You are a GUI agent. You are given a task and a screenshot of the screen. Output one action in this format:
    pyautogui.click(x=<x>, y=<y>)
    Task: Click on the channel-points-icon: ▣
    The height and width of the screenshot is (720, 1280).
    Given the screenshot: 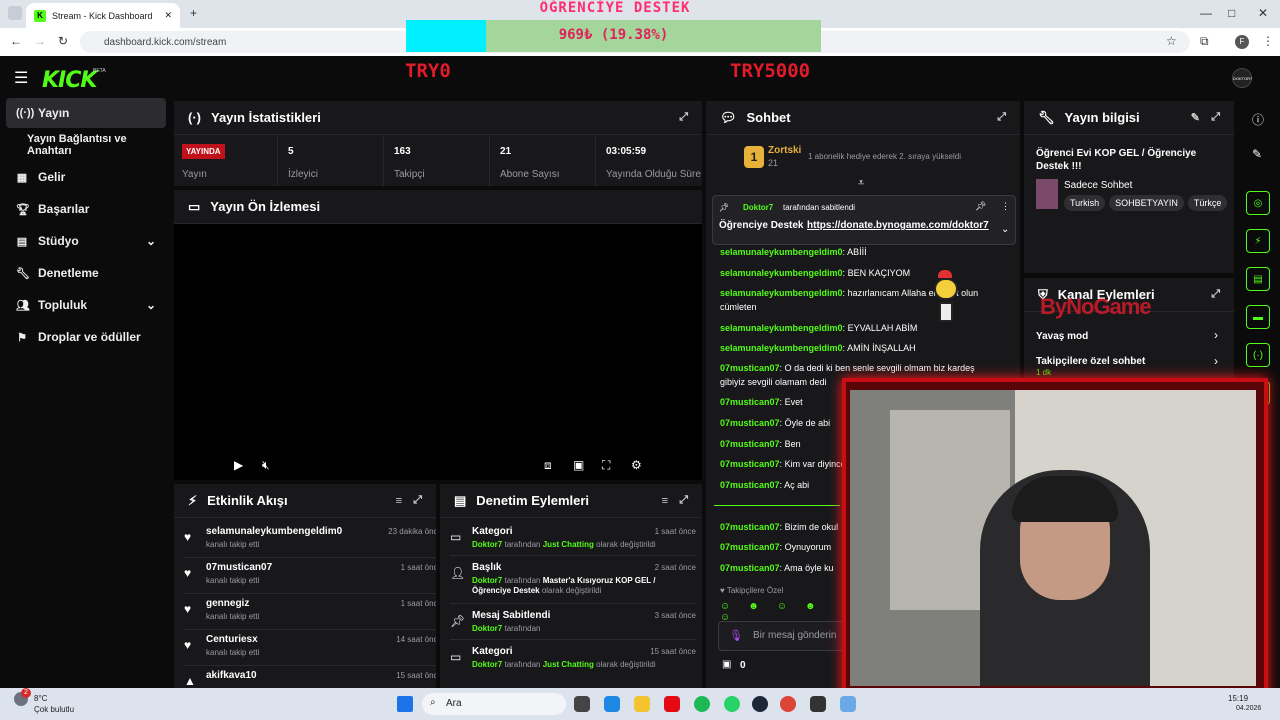 What is the action you would take?
    pyautogui.click(x=726, y=664)
    